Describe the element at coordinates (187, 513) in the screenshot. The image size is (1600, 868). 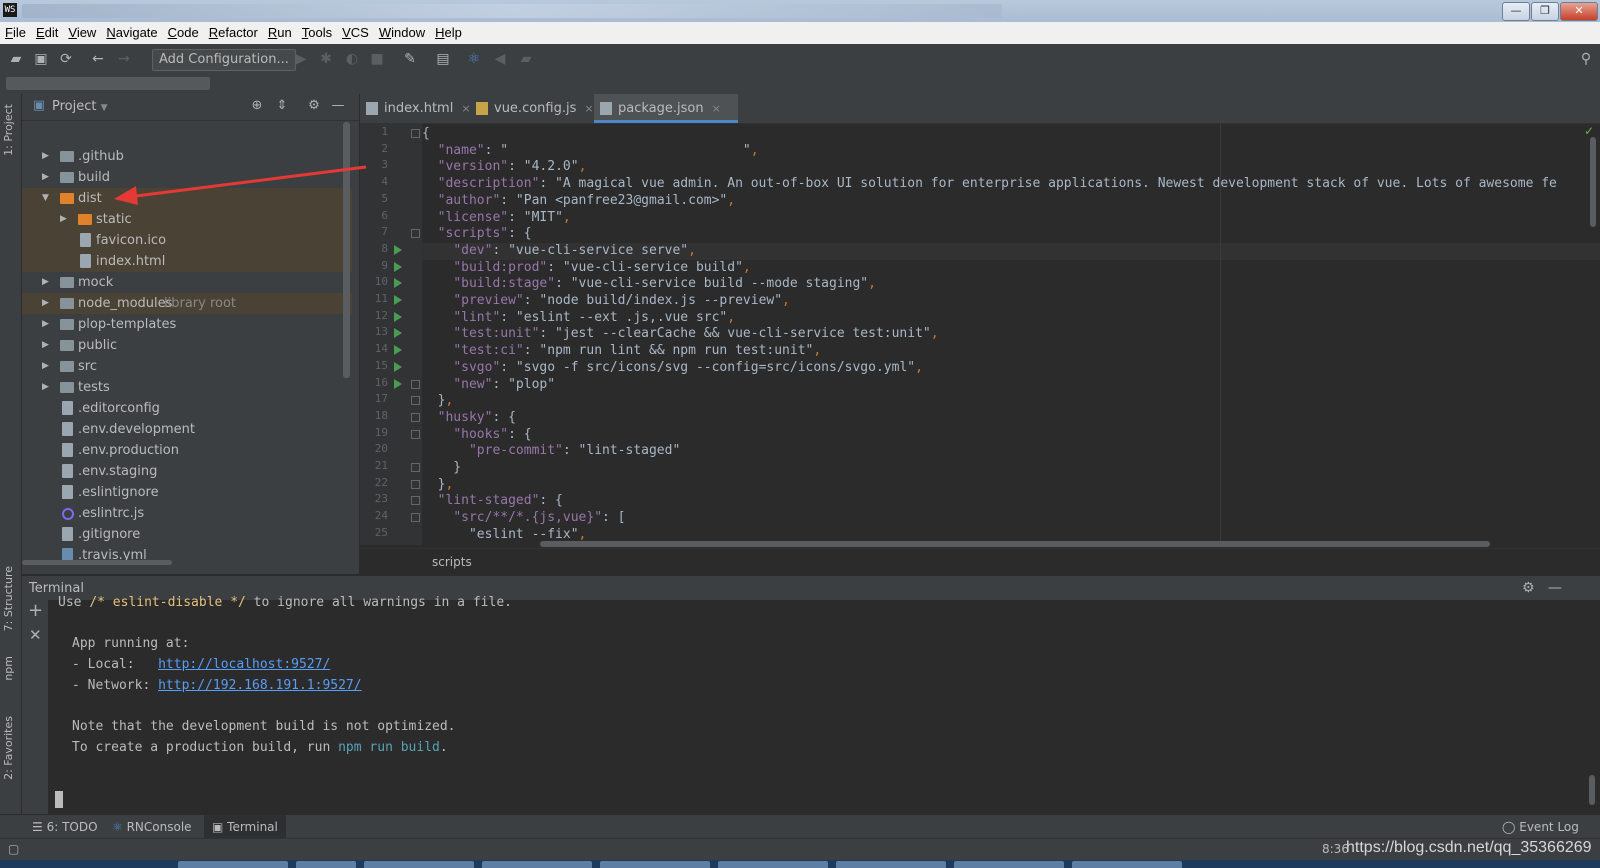
I see `tree-item: .eslintrc.js` at that location.